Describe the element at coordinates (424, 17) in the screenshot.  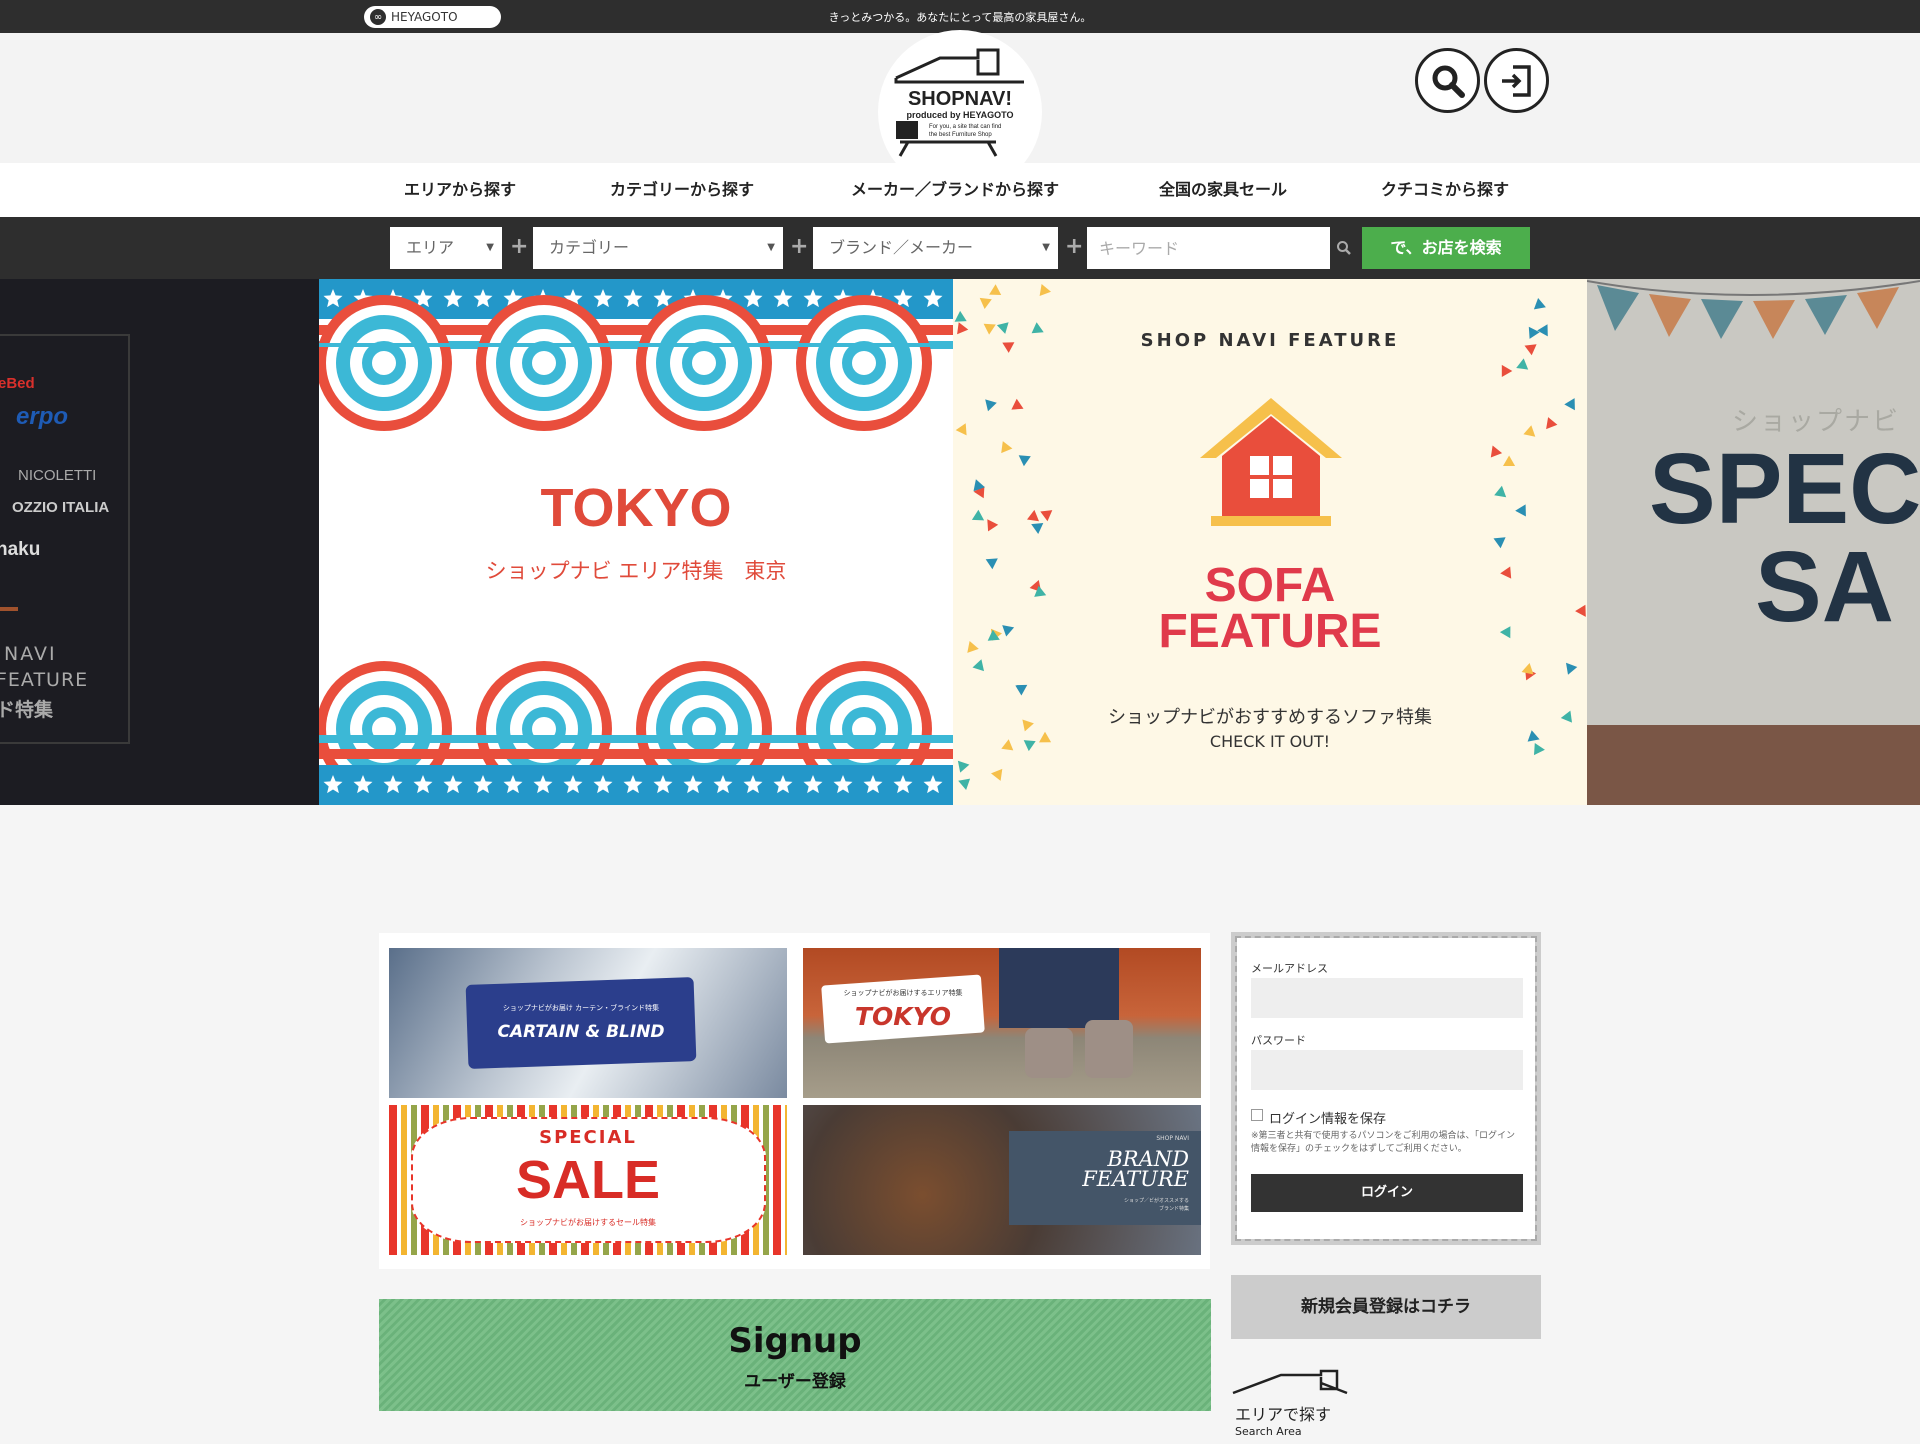
I see `heyagoto-label: HEYAGOTO` at that location.